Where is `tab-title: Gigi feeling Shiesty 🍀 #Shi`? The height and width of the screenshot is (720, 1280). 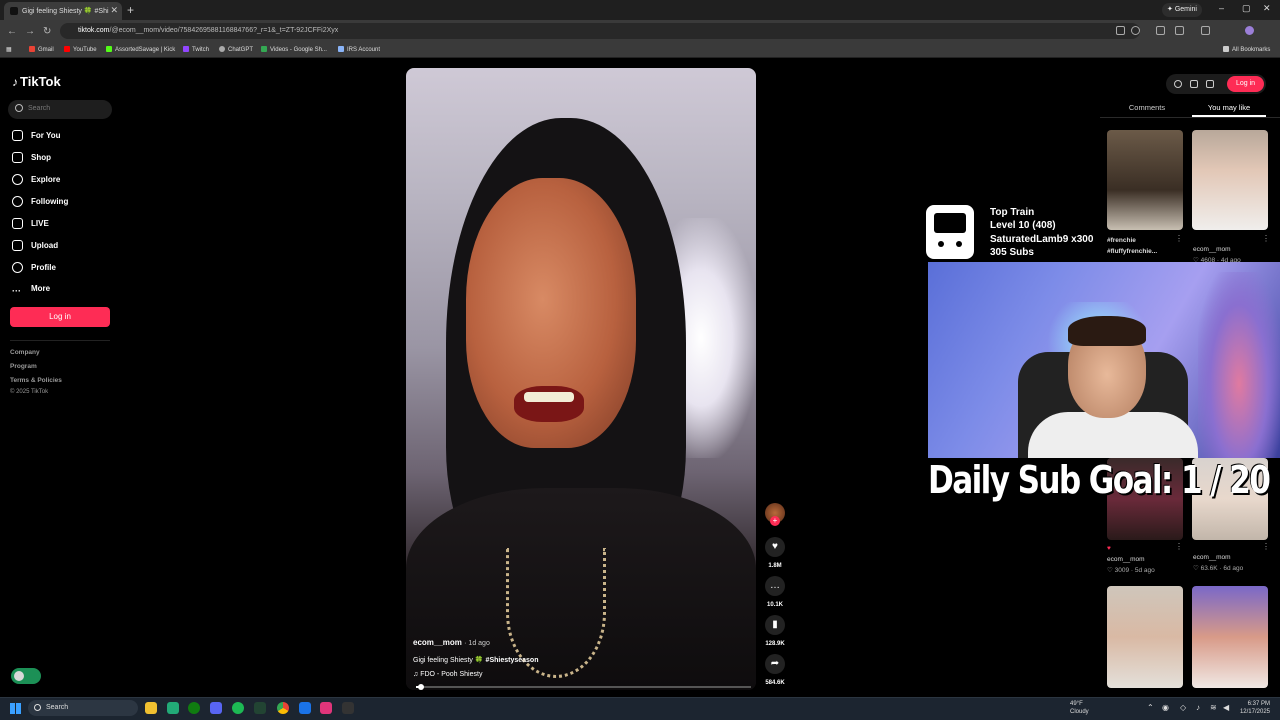
tab-title: Gigi feeling Shiesty 🍀 #Shi is located at coordinates (65, 11).